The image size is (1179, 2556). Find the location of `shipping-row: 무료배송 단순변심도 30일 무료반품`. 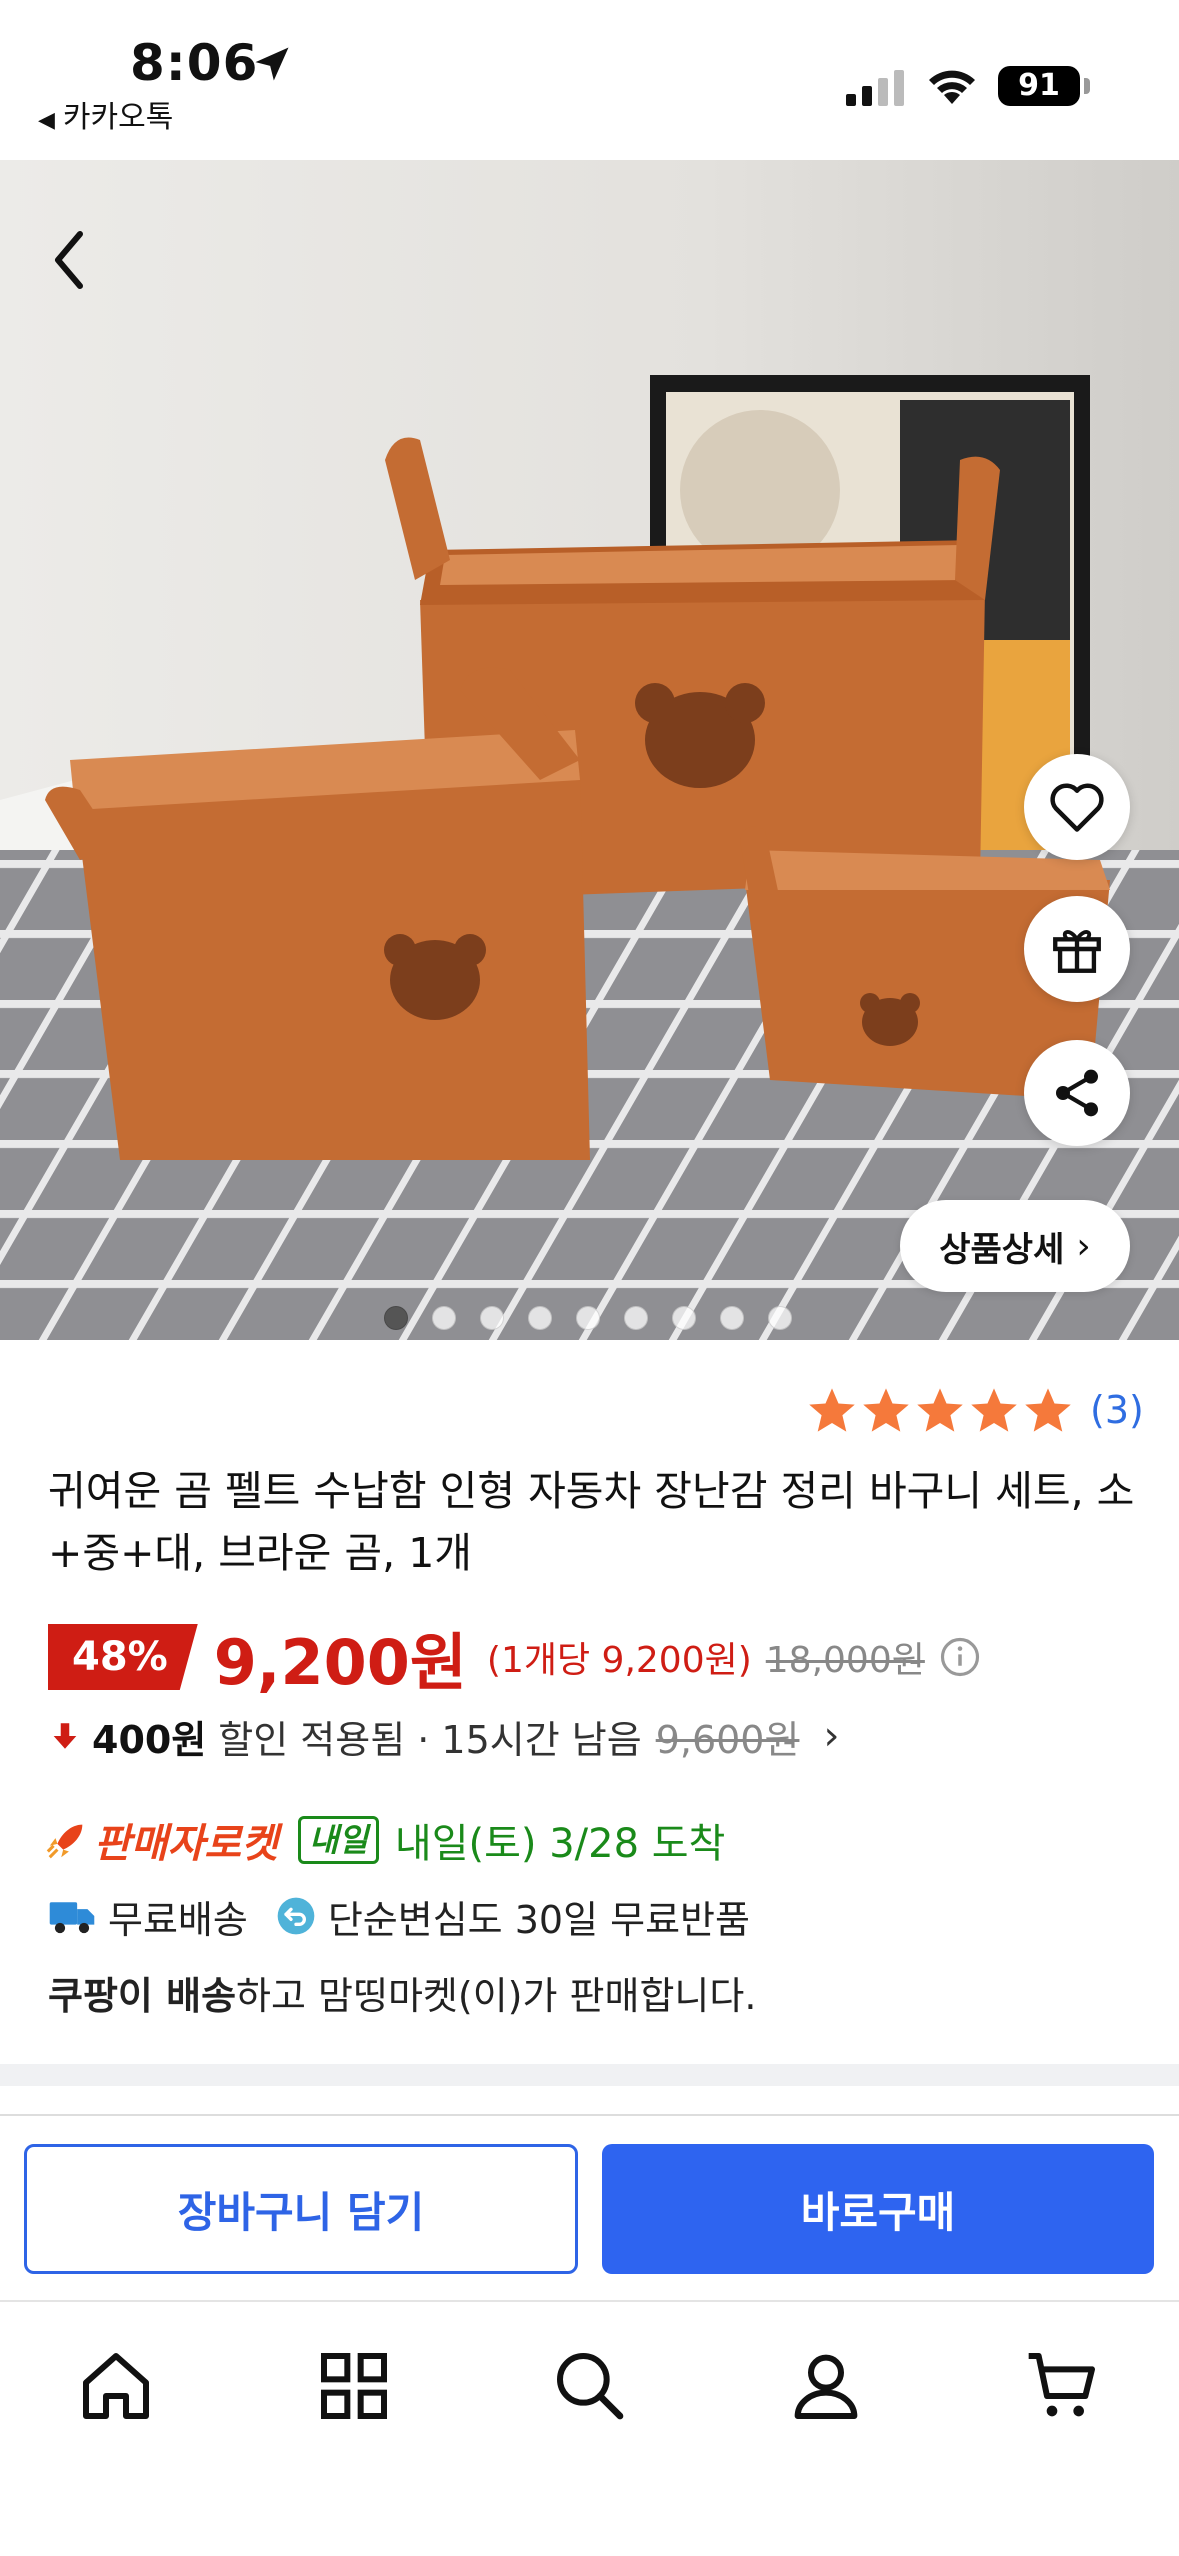

shipping-row: 무료배송 단순변심도 30일 무료반품 is located at coordinates (399, 1916).